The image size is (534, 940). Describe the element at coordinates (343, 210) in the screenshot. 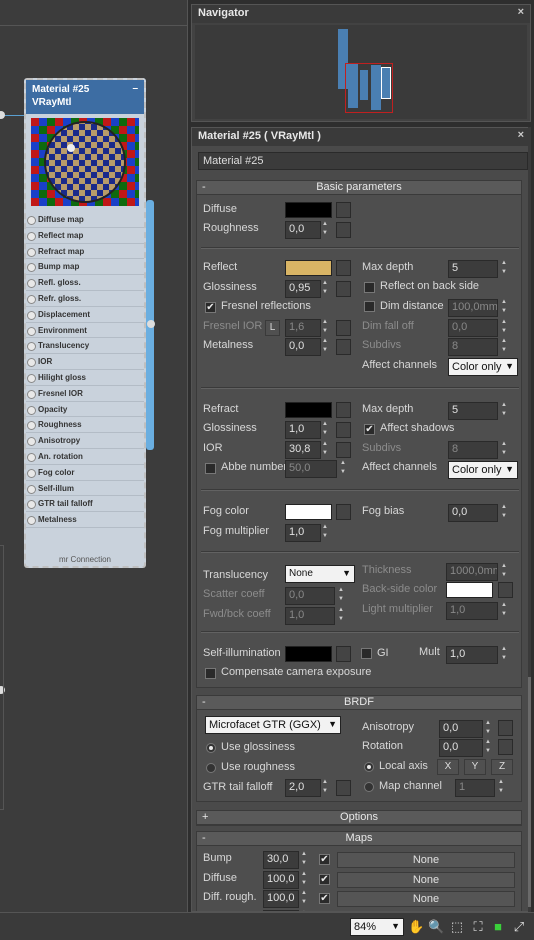

I see `diffuse-map-button` at that location.